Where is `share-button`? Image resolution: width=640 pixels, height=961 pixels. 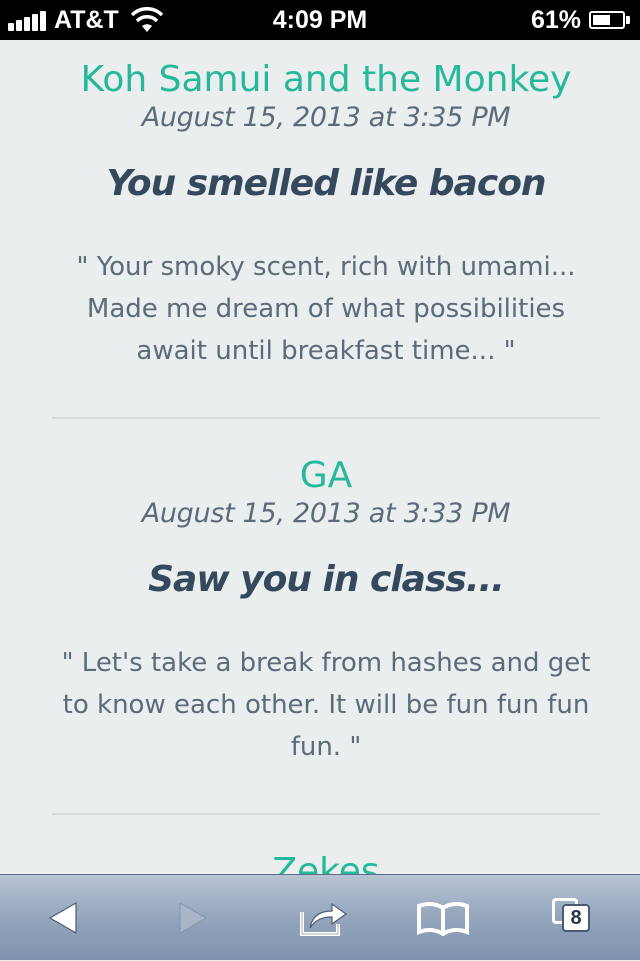
share-button is located at coordinates (324, 918).